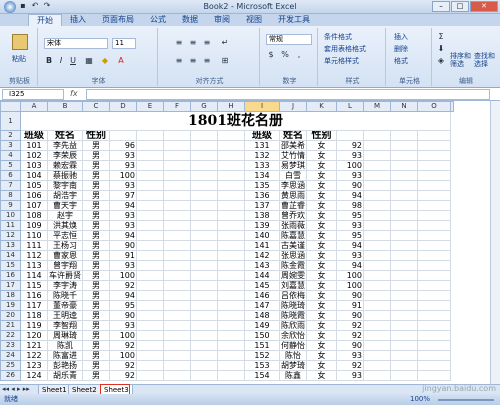 This screenshot has height=405, width=500. What do you see at coordinates (10, 205) in the screenshot?
I see `row-header: 9` at bounding box center [10, 205].